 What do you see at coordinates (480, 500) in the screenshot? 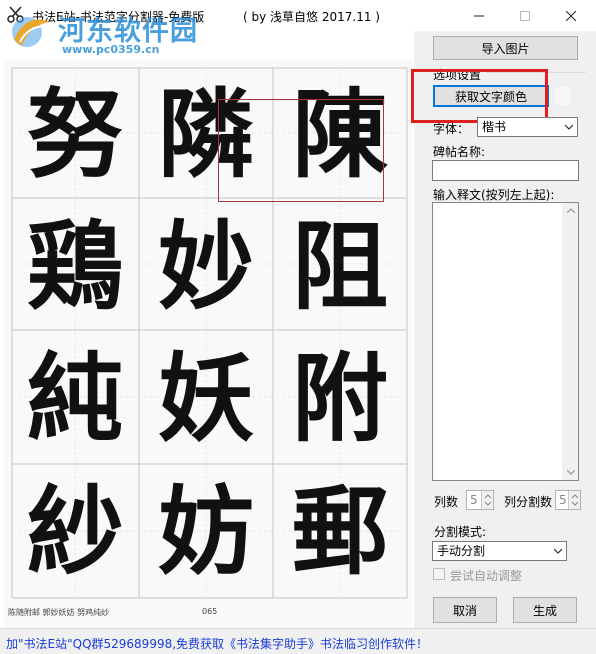
I see `columns-stepper: 5` at bounding box center [480, 500].